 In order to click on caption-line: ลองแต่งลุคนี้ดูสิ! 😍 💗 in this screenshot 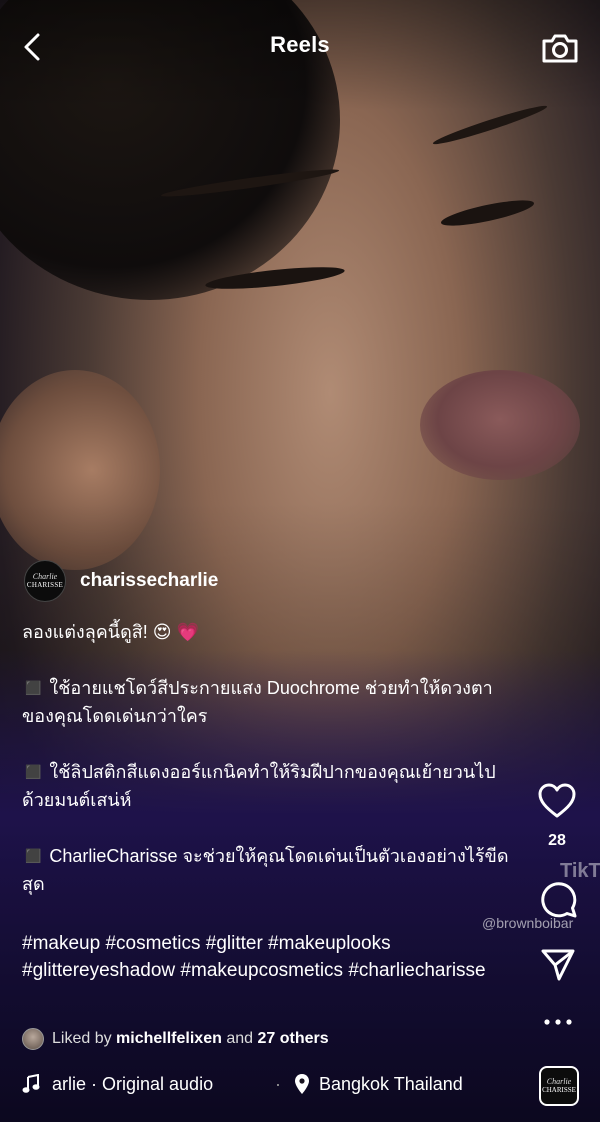, I will do `click(110, 632)`.